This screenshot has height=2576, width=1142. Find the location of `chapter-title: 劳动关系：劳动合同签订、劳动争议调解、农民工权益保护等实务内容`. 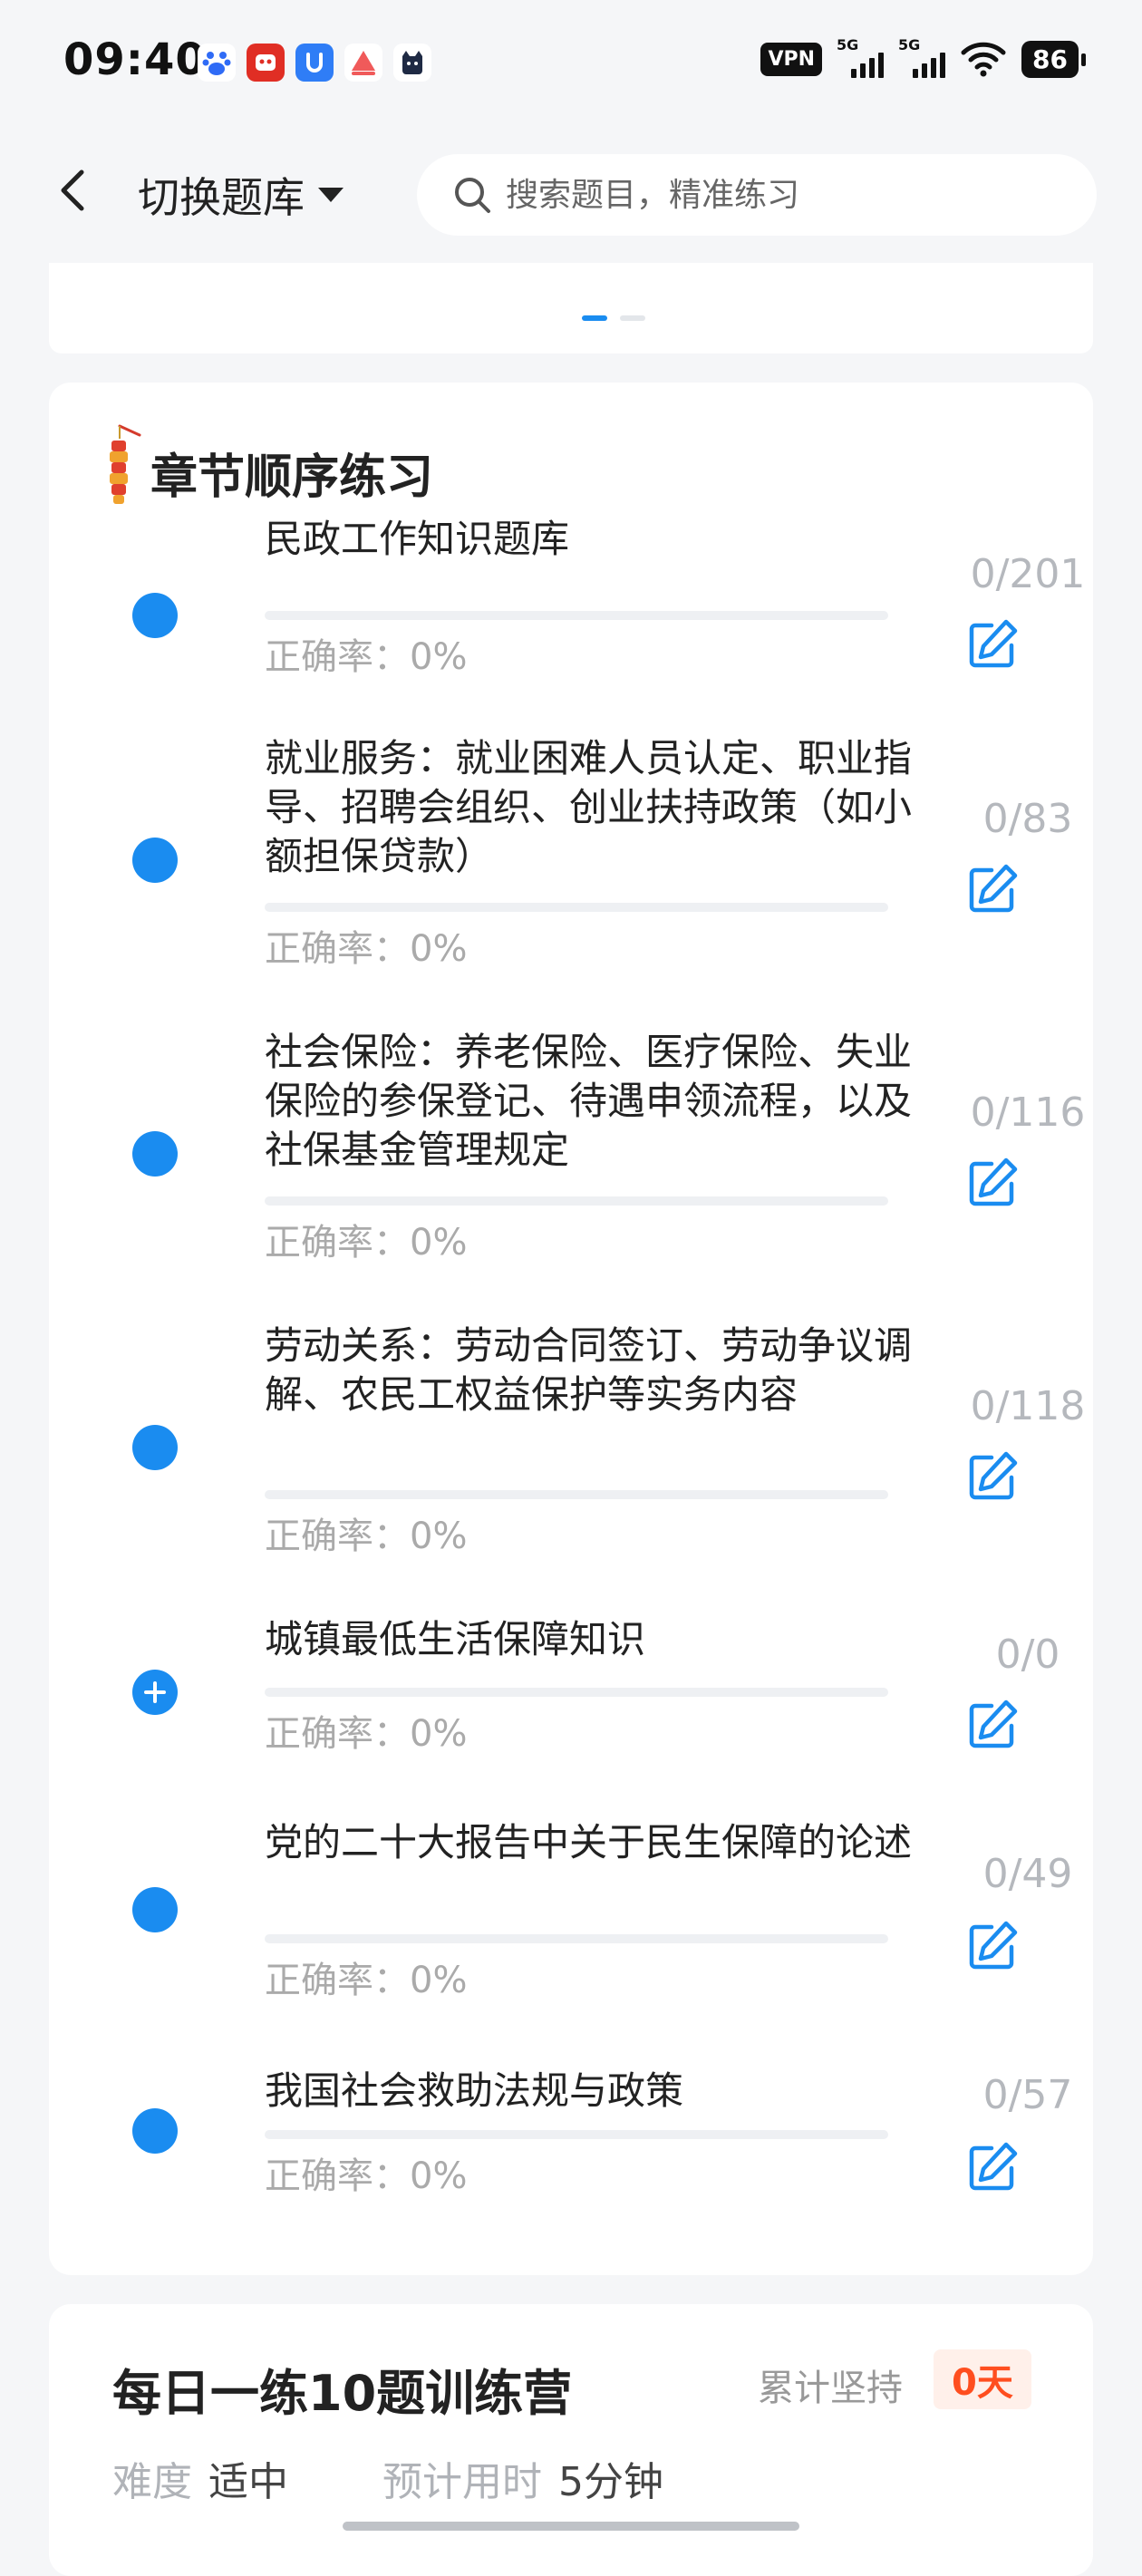

chapter-title: 劳动关系：劳动合同签订、劳动争议调解、农民工权益保护等实务内容 is located at coordinates (591, 1370).